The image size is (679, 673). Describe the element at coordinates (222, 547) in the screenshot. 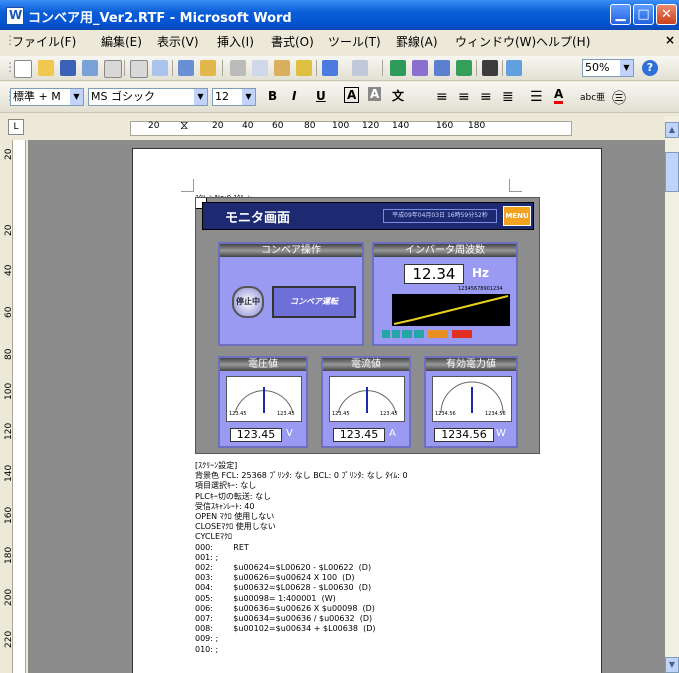

I see `settings-line: 000: RET` at that location.